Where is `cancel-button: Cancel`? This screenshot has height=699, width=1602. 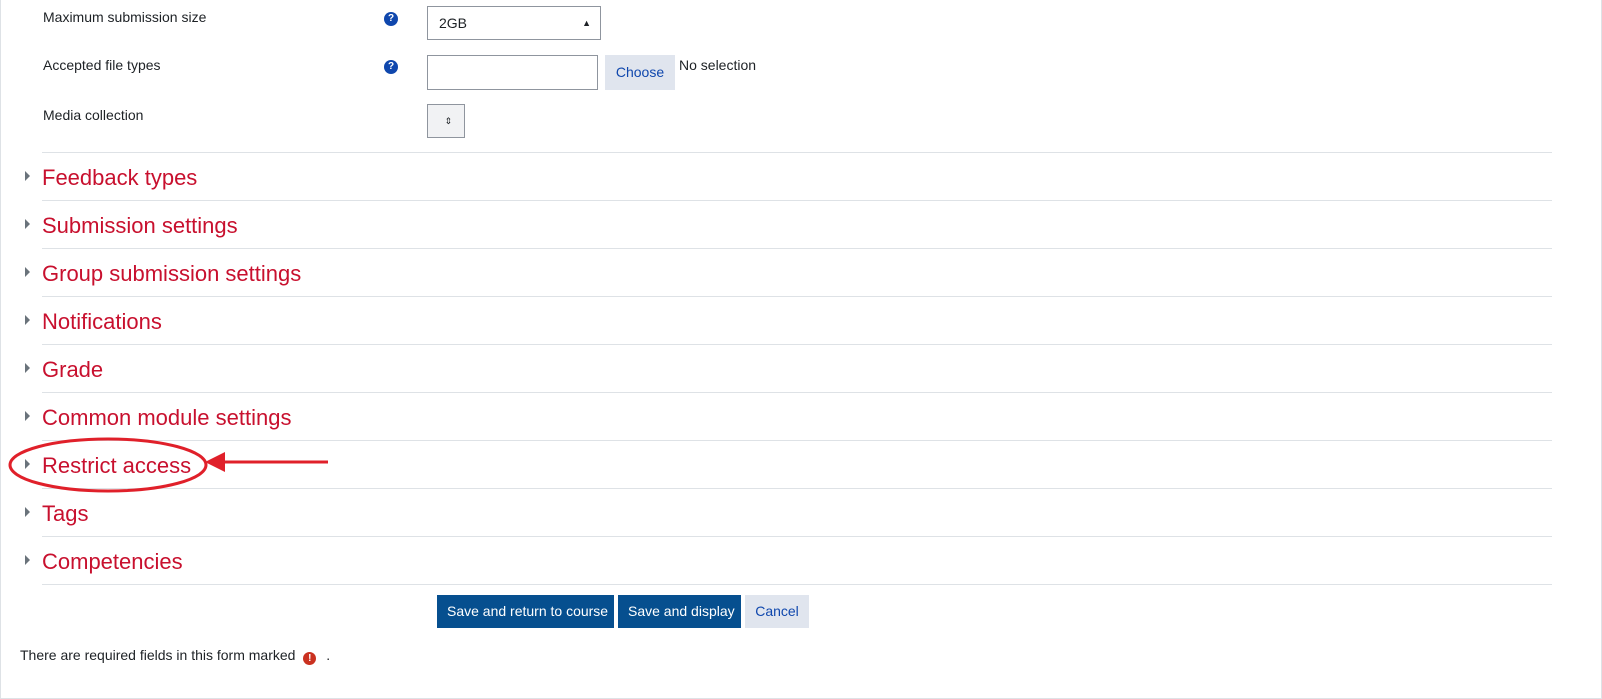 cancel-button: Cancel is located at coordinates (777, 611).